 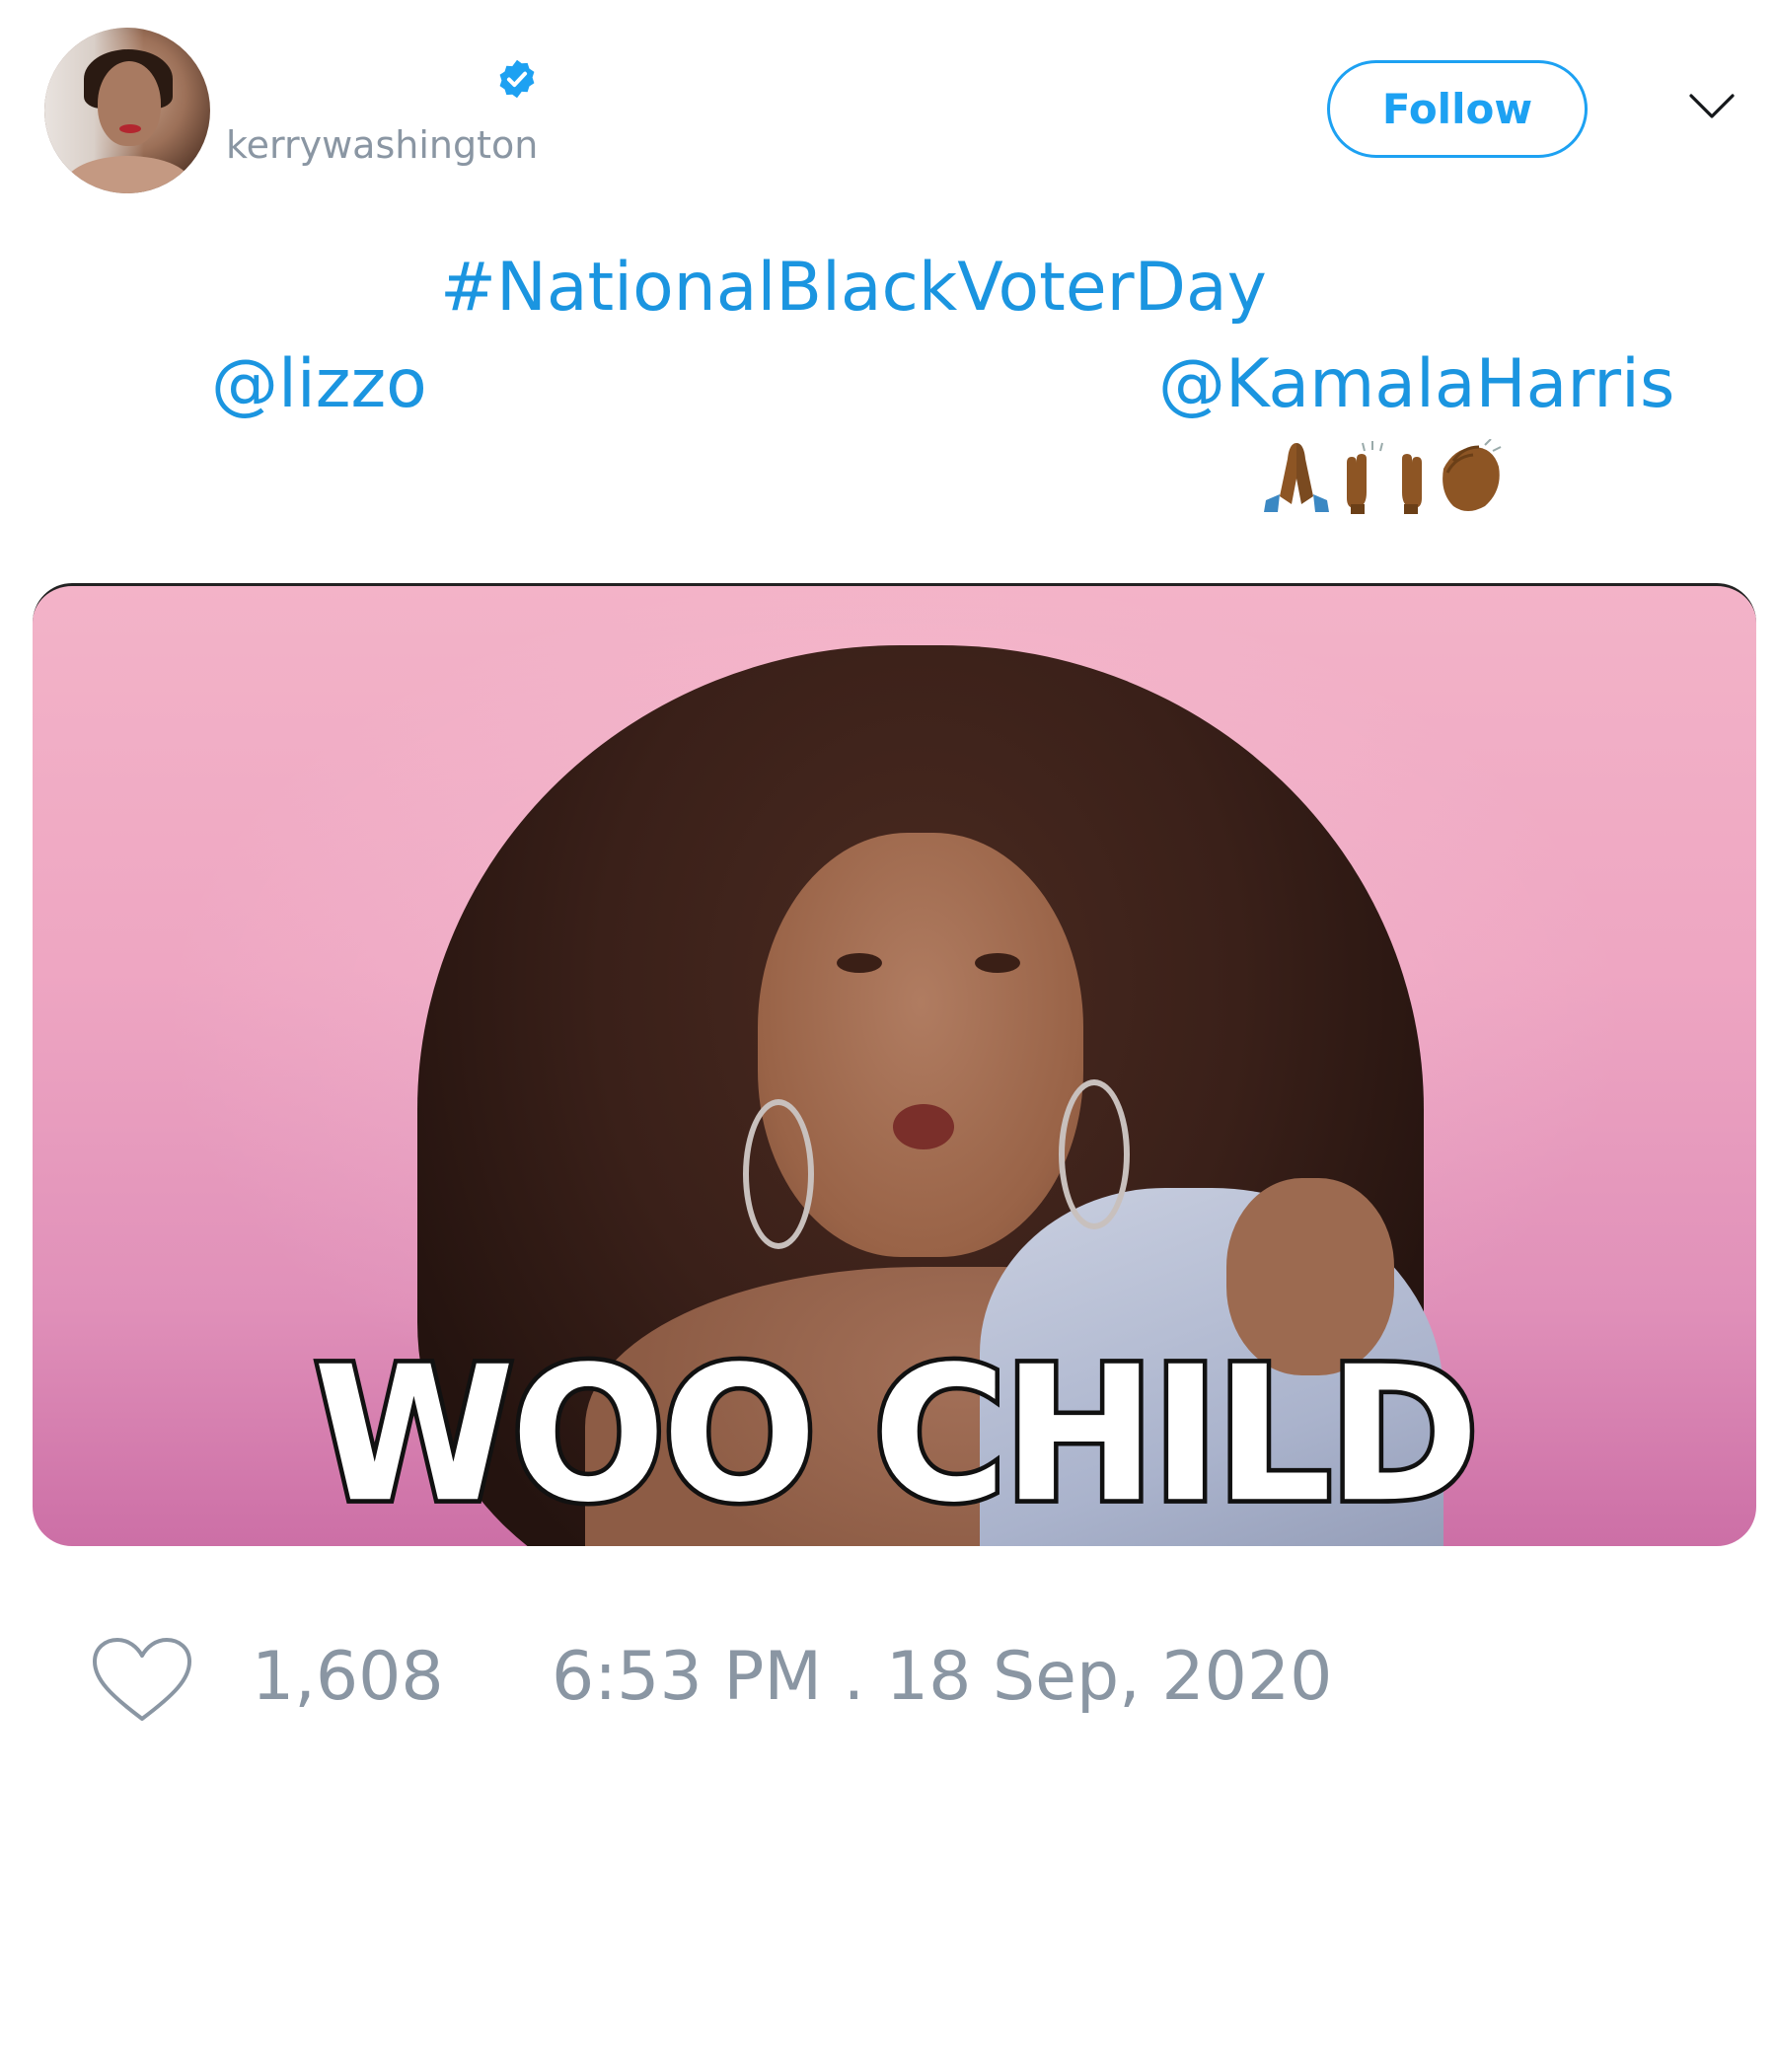 What do you see at coordinates (1095, 1154) in the screenshot?
I see `media-earring-right` at bounding box center [1095, 1154].